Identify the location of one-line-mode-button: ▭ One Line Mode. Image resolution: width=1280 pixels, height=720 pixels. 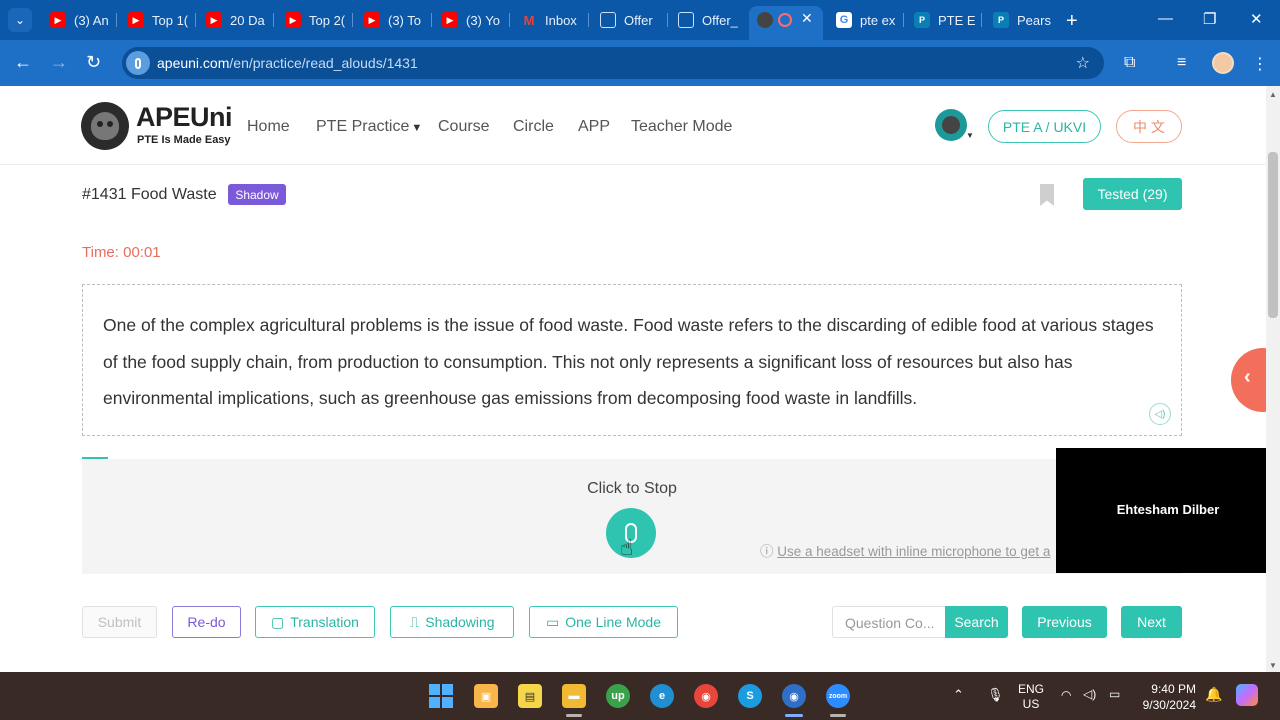
(603, 622).